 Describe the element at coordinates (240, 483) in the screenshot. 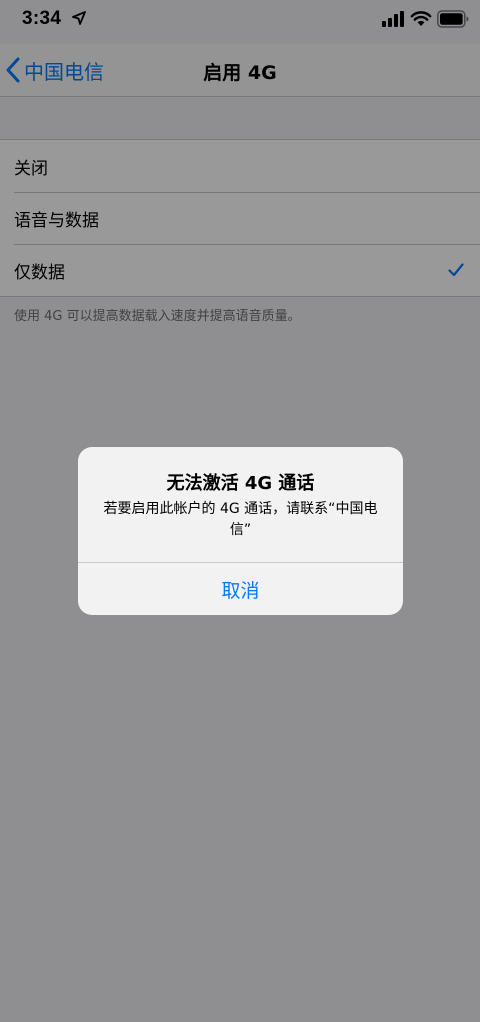

I see `alert-title: 无法激活 4G 通话` at that location.